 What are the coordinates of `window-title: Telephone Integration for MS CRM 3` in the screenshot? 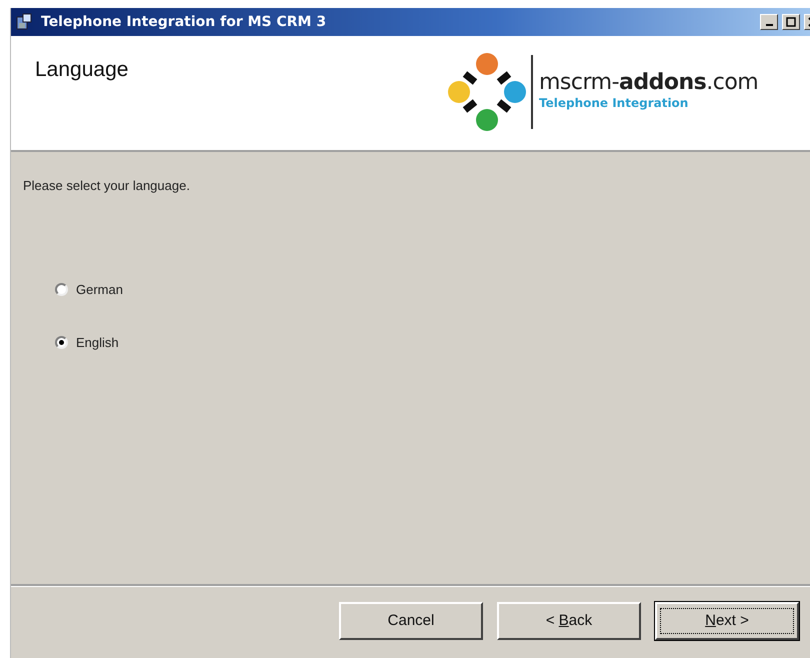 It's located at (183, 22).